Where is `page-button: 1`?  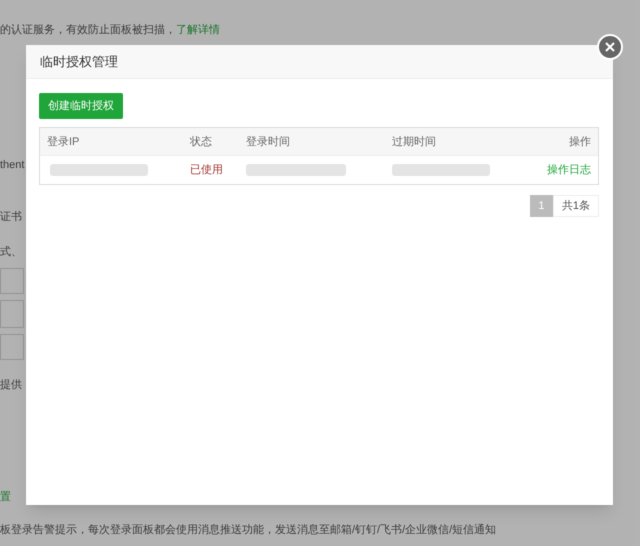 page-button: 1 is located at coordinates (541, 206).